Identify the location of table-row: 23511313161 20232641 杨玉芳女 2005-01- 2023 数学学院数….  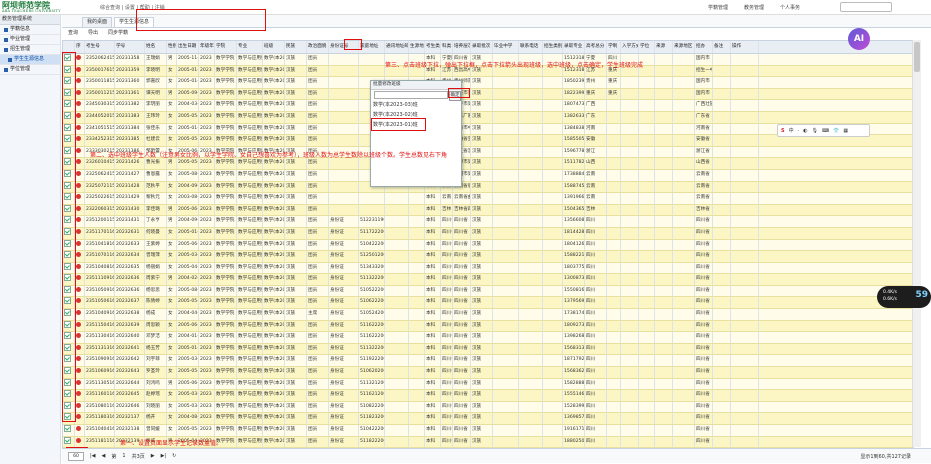
(488, 349).